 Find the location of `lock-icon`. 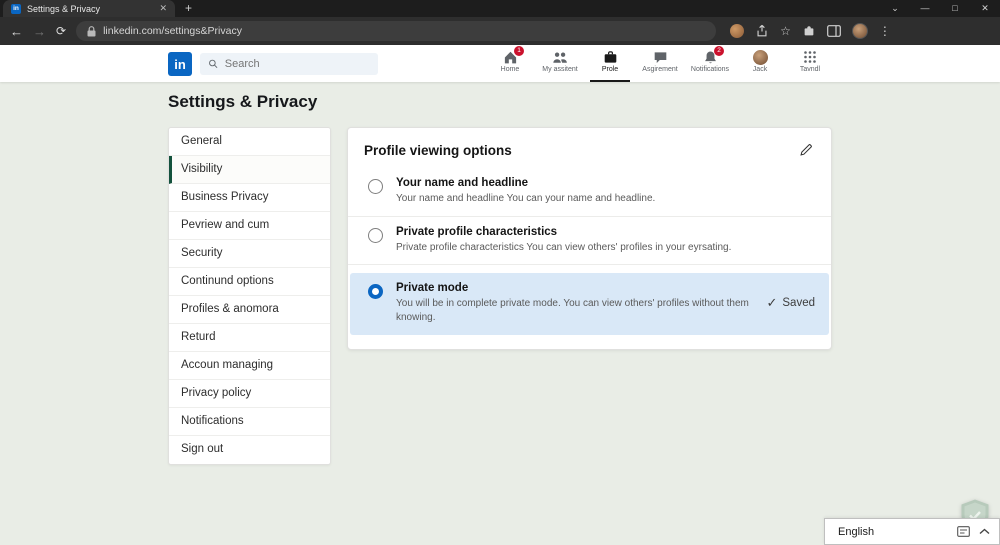

lock-icon is located at coordinates (91, 30).